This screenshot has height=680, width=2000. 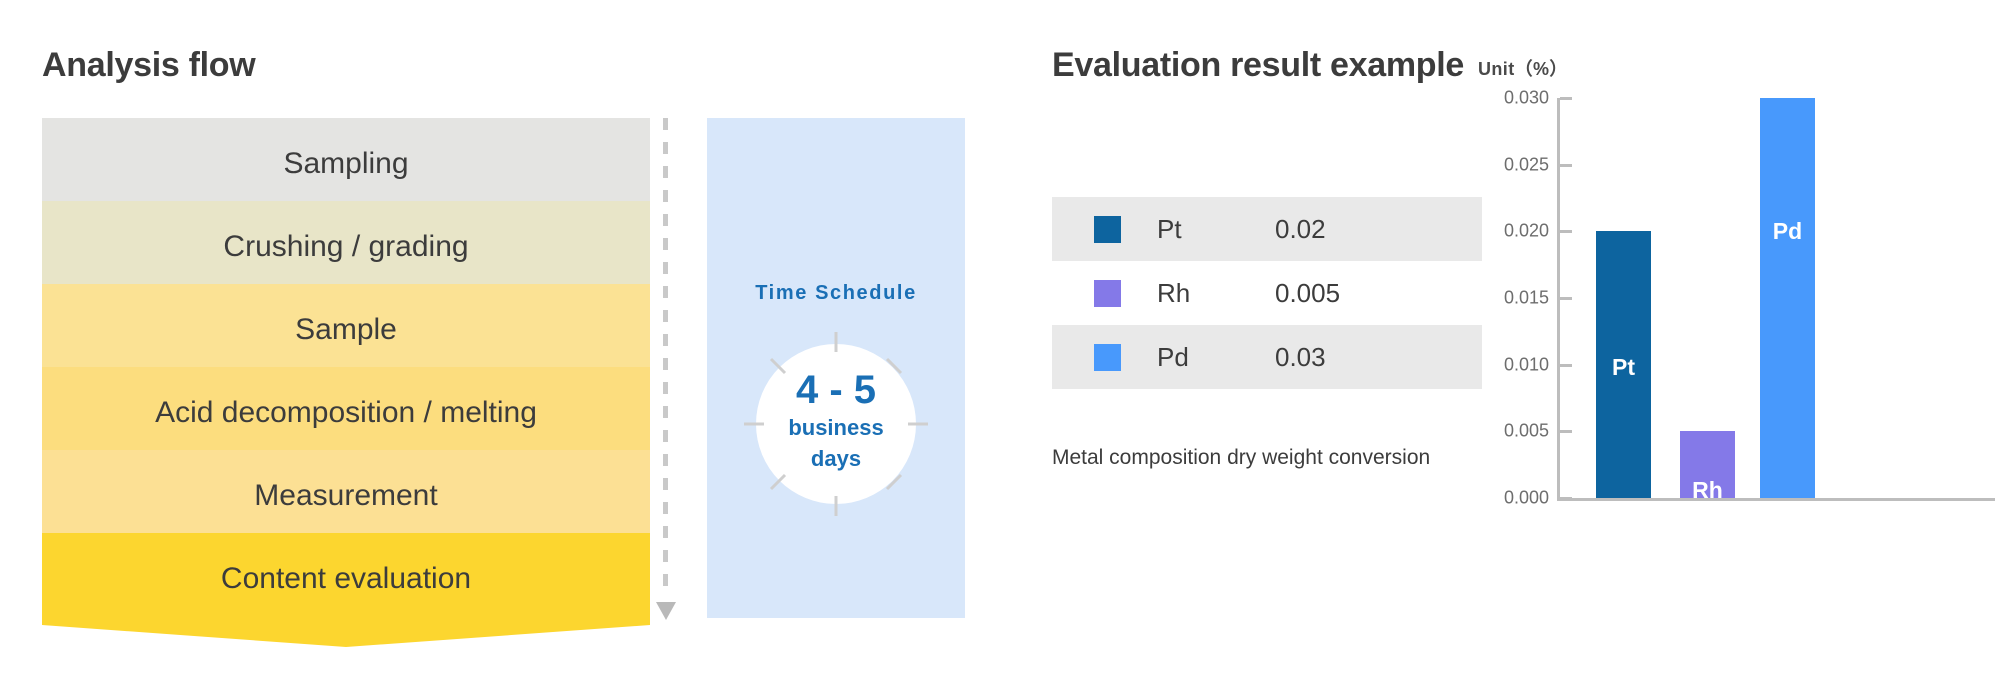 I want to click on schedule-unit-line1: business, so click(x=836, y=427).